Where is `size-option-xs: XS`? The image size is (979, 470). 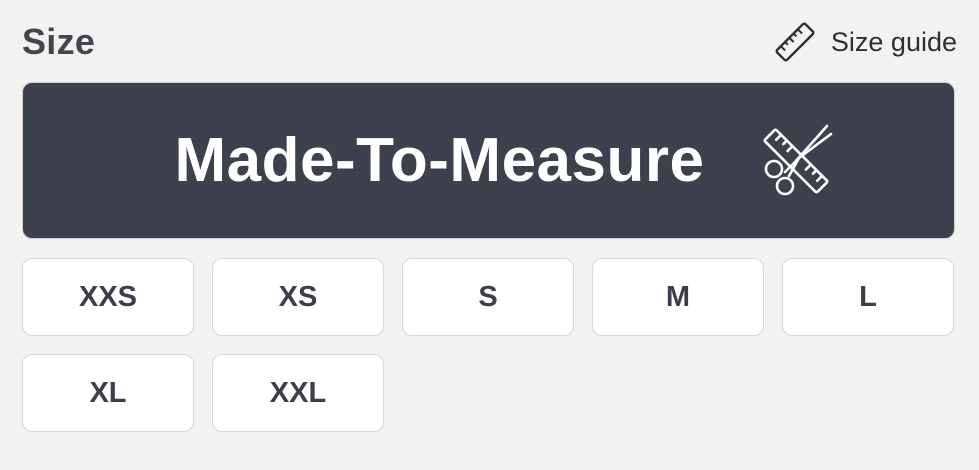 size-option-xs: XS is located at coordinates (298, 297).